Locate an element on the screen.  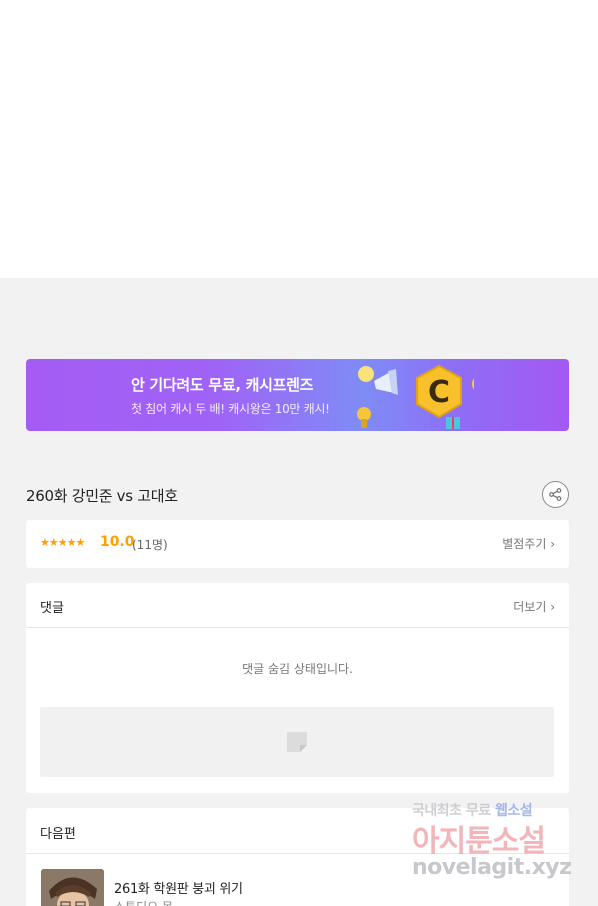
share-button is located at coordinates (555, 494).